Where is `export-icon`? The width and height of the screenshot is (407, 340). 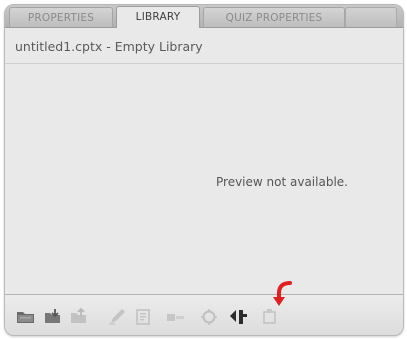
export-icon is located at coordinates (79, 317).